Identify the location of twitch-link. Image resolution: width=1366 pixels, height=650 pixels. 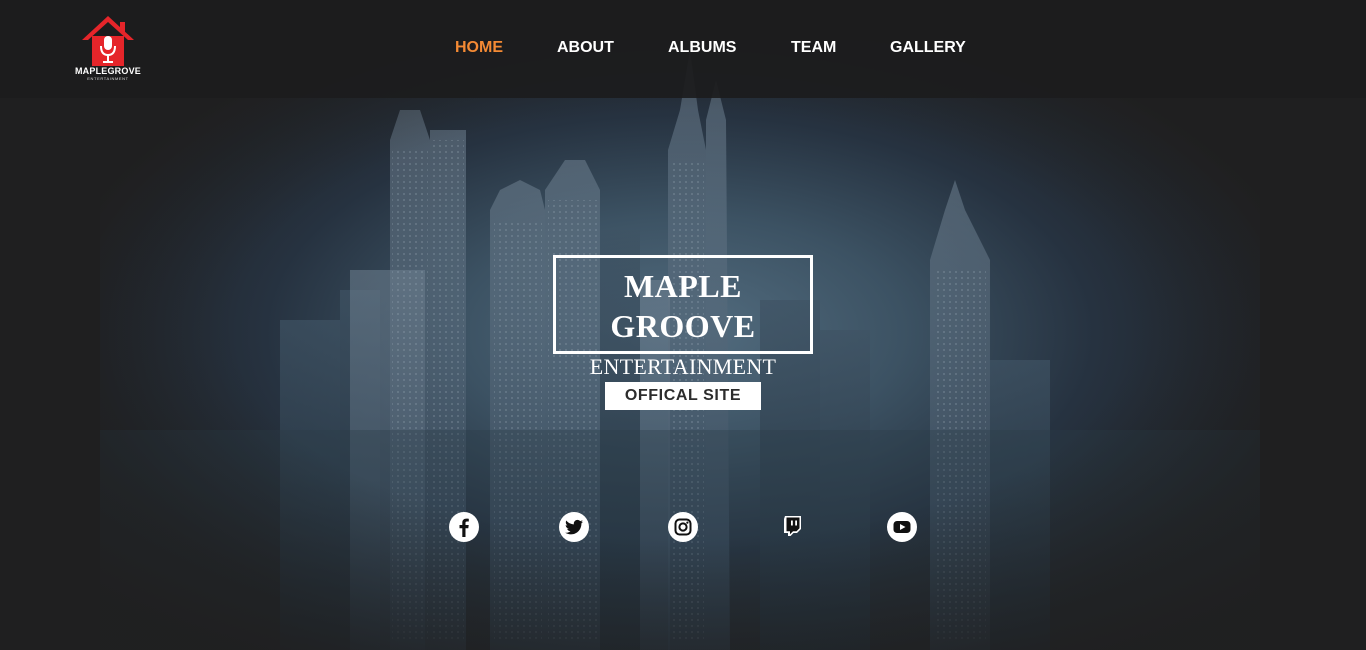
(792, 527).